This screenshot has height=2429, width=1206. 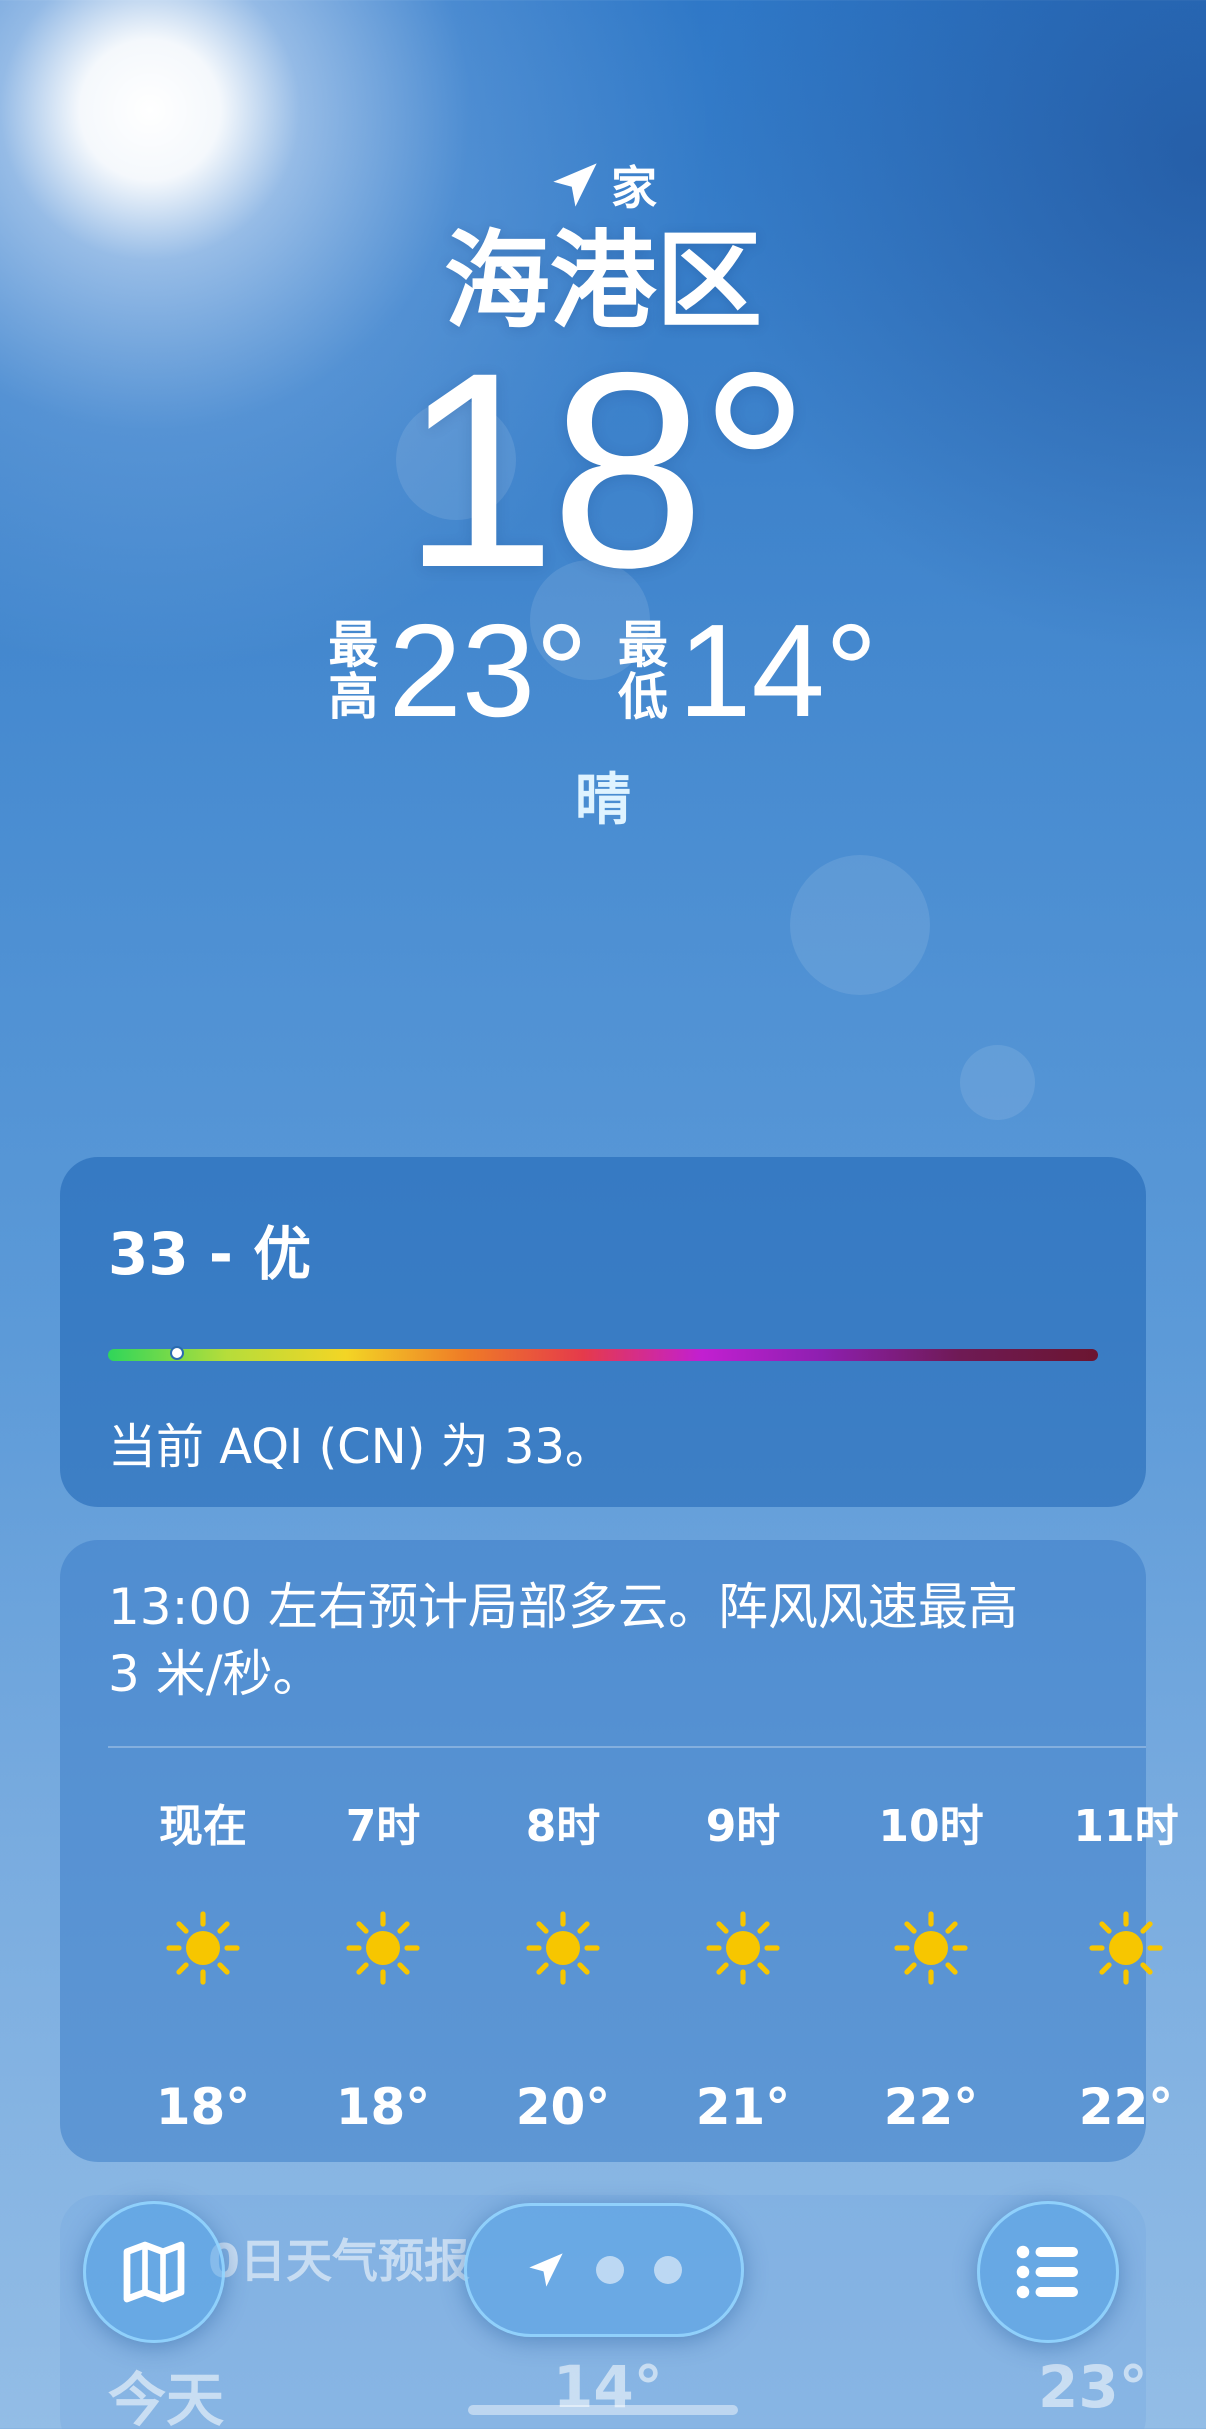 What do you see at coordinates (383, 1826) in the screenshot?
I see `hour-label: 7时` at bounding box center [383, 1826].